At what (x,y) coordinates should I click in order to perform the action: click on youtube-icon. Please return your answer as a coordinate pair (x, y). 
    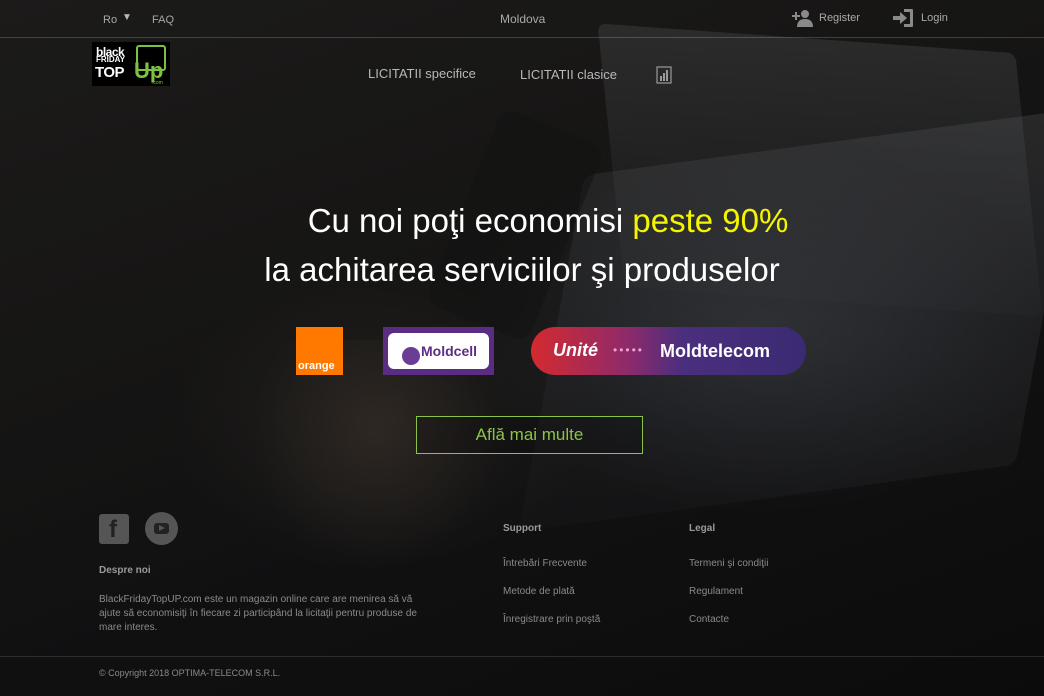
    Looking at the image, I should click on (161, 528).